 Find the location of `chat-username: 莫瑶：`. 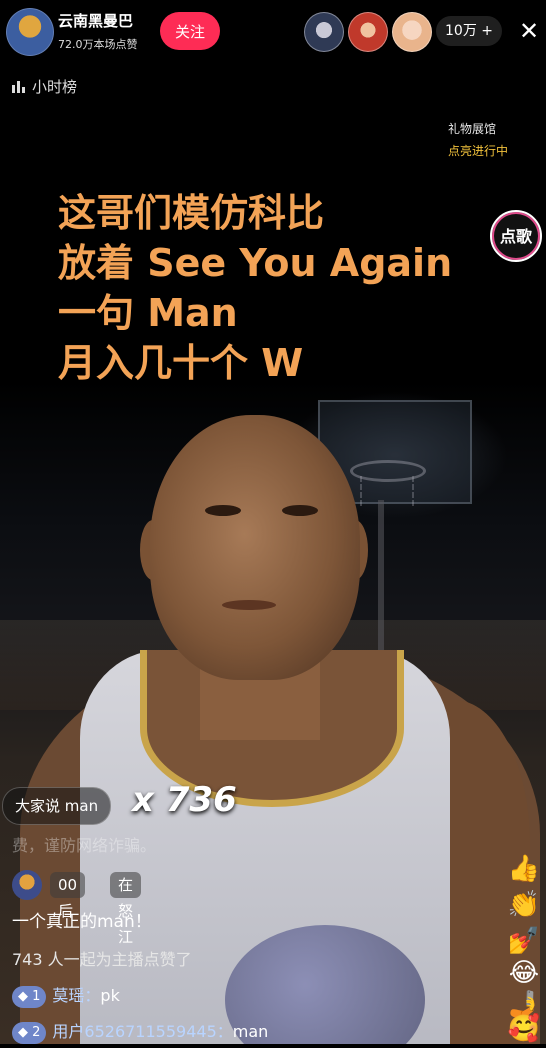

chat-username: 莫瑶： is located at coordinates (76, 995).